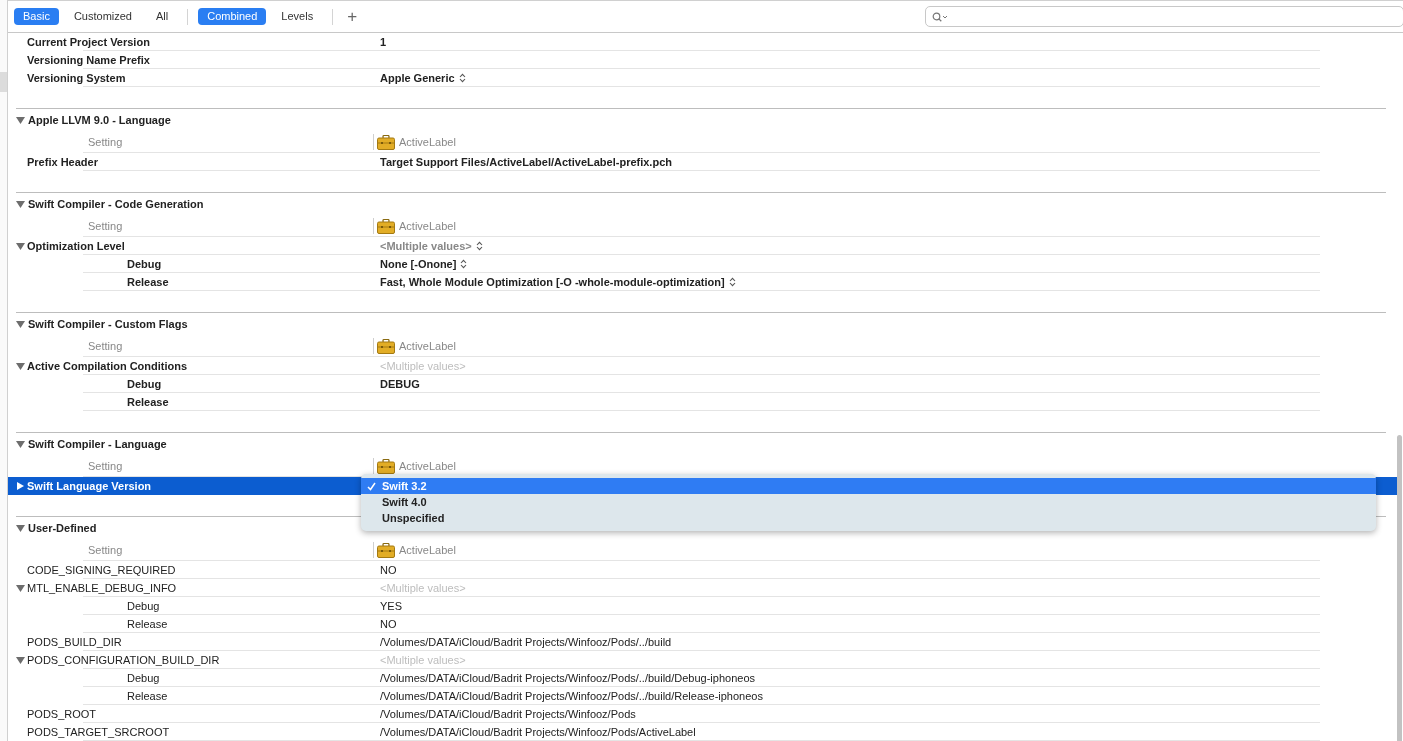 The height and width of the screenshot is (741, 1403). I want to click on scope-tab: Customized, so click(102, 16).